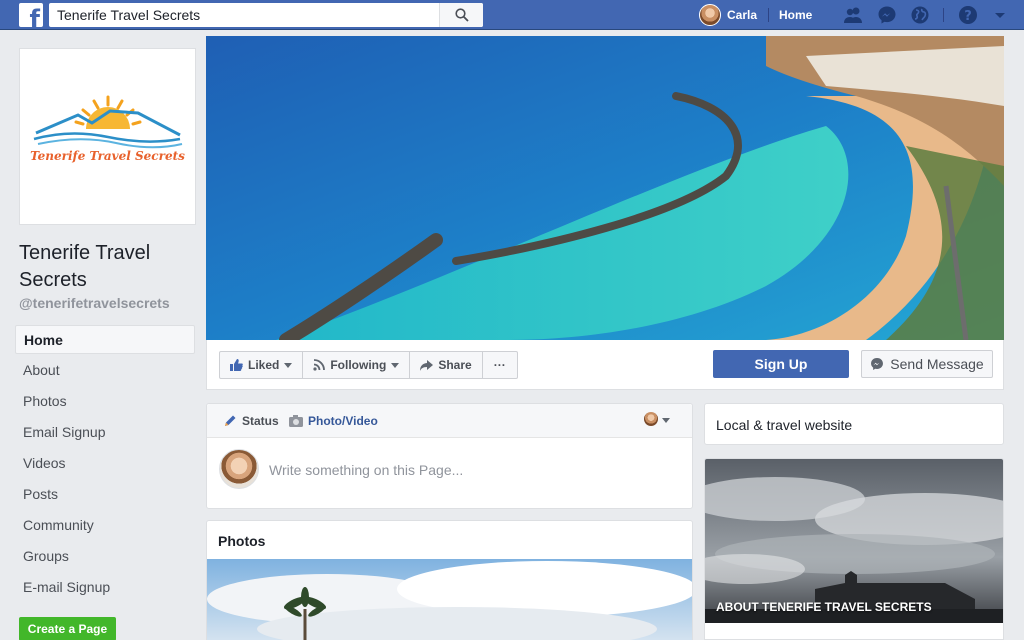 The height and width of the screenshot is (640, 1024). Describe the element at coordinates (319, 365) in the screenshot. I see `rss-feed-icon` at that location.